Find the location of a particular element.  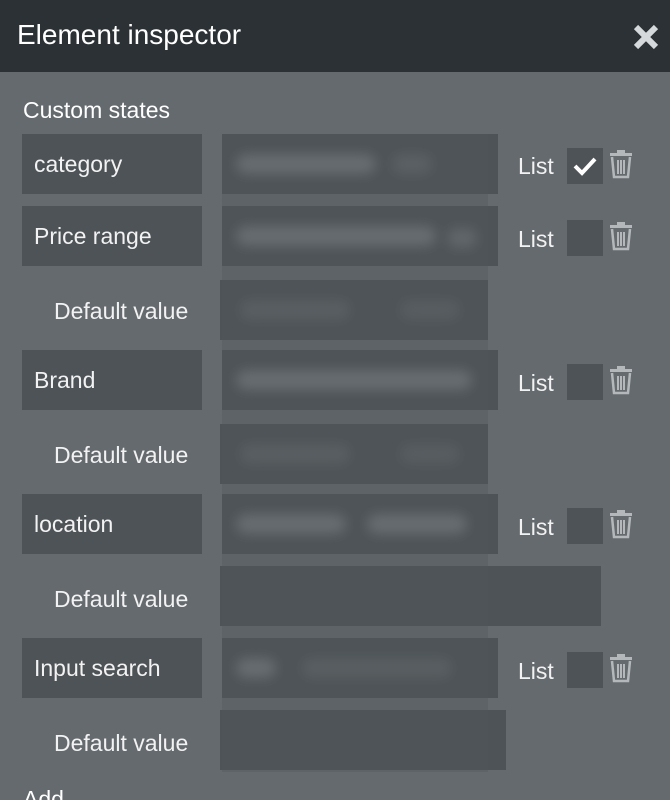

list-checkbox-checked is located at coordinates (585, 166).